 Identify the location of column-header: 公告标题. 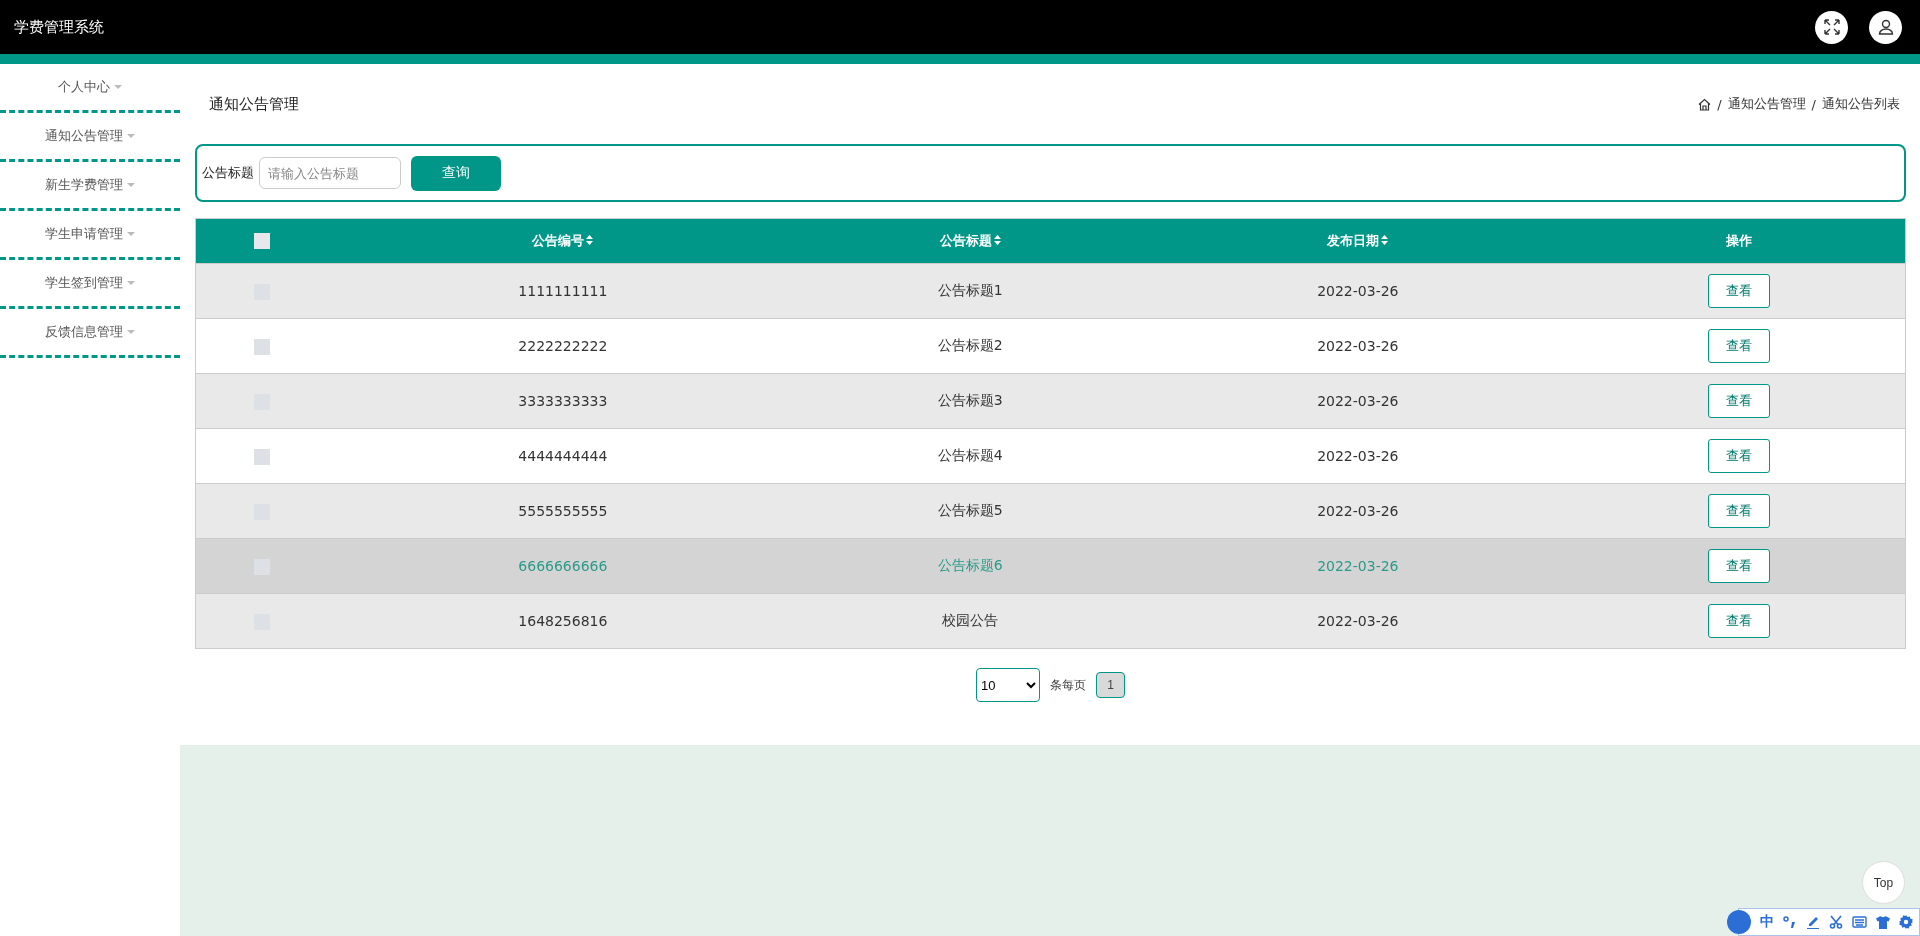
(965, 240).